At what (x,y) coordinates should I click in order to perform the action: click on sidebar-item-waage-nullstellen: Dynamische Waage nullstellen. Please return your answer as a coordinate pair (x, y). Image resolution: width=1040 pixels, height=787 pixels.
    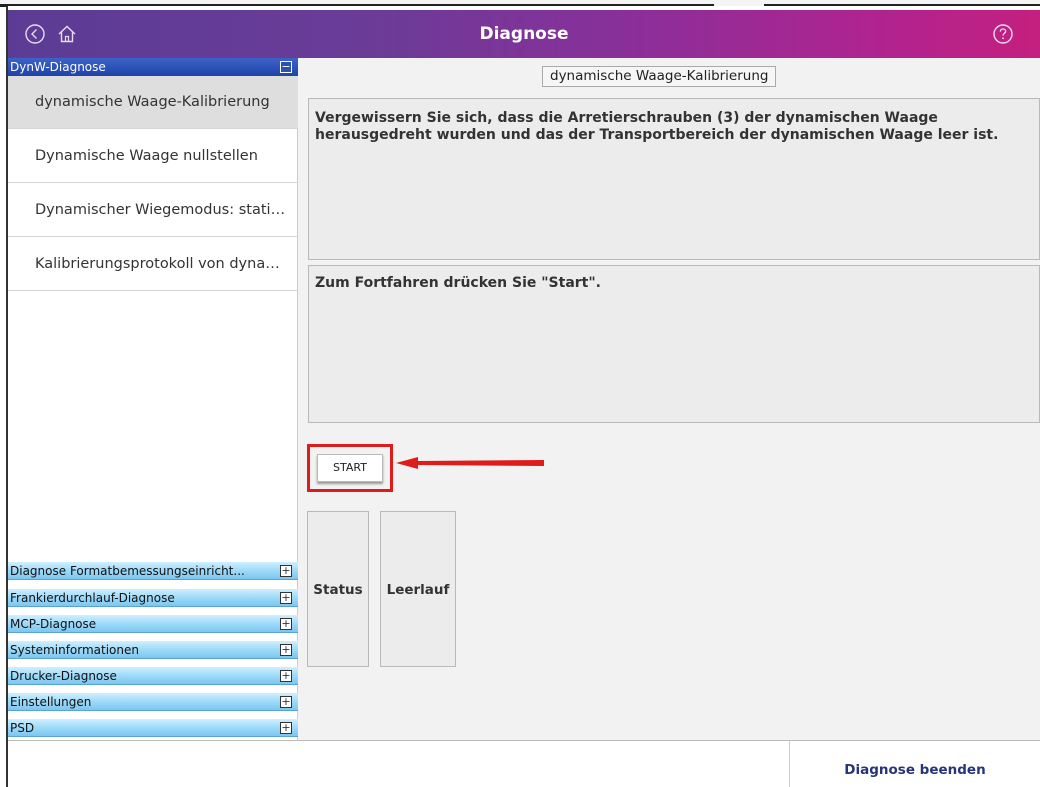
    Looking at the image, I should click on (153, 156).